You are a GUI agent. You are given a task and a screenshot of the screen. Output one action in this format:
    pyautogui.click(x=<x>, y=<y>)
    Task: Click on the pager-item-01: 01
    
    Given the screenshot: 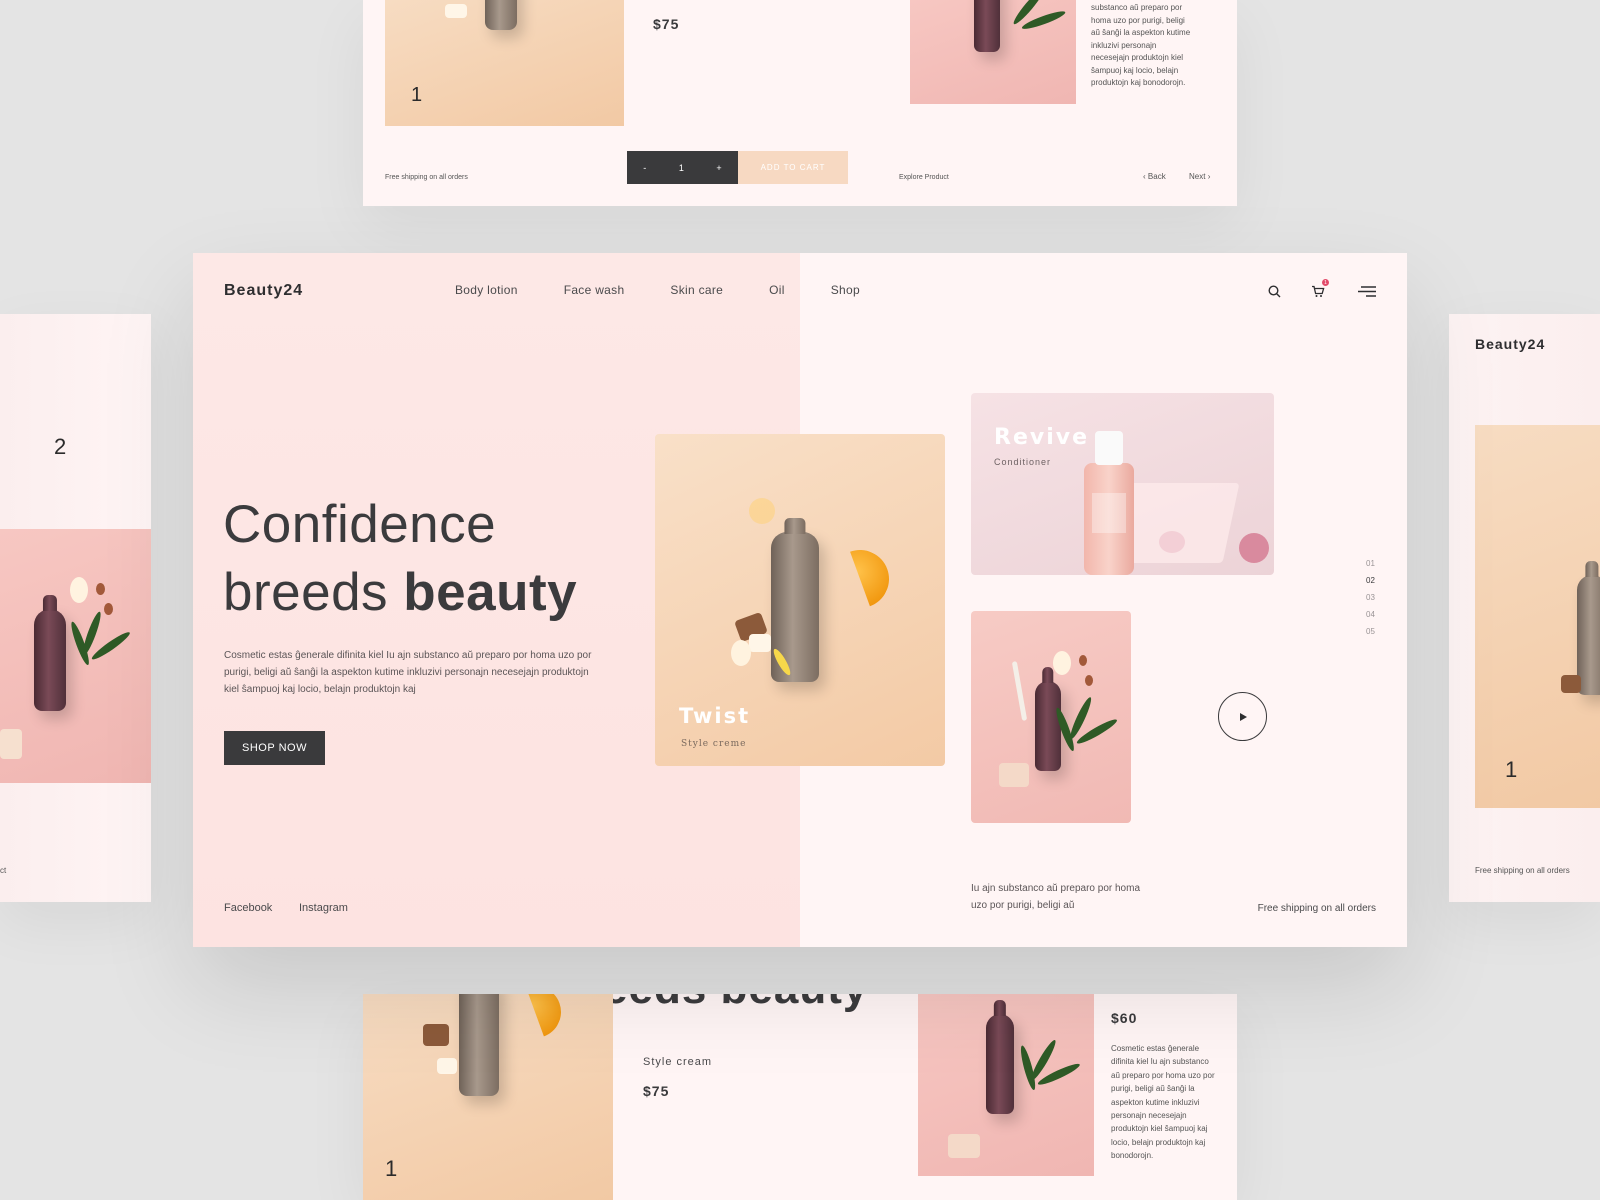 What is the action you would take?
    pyautogui.click(x=1370, y=563)
    